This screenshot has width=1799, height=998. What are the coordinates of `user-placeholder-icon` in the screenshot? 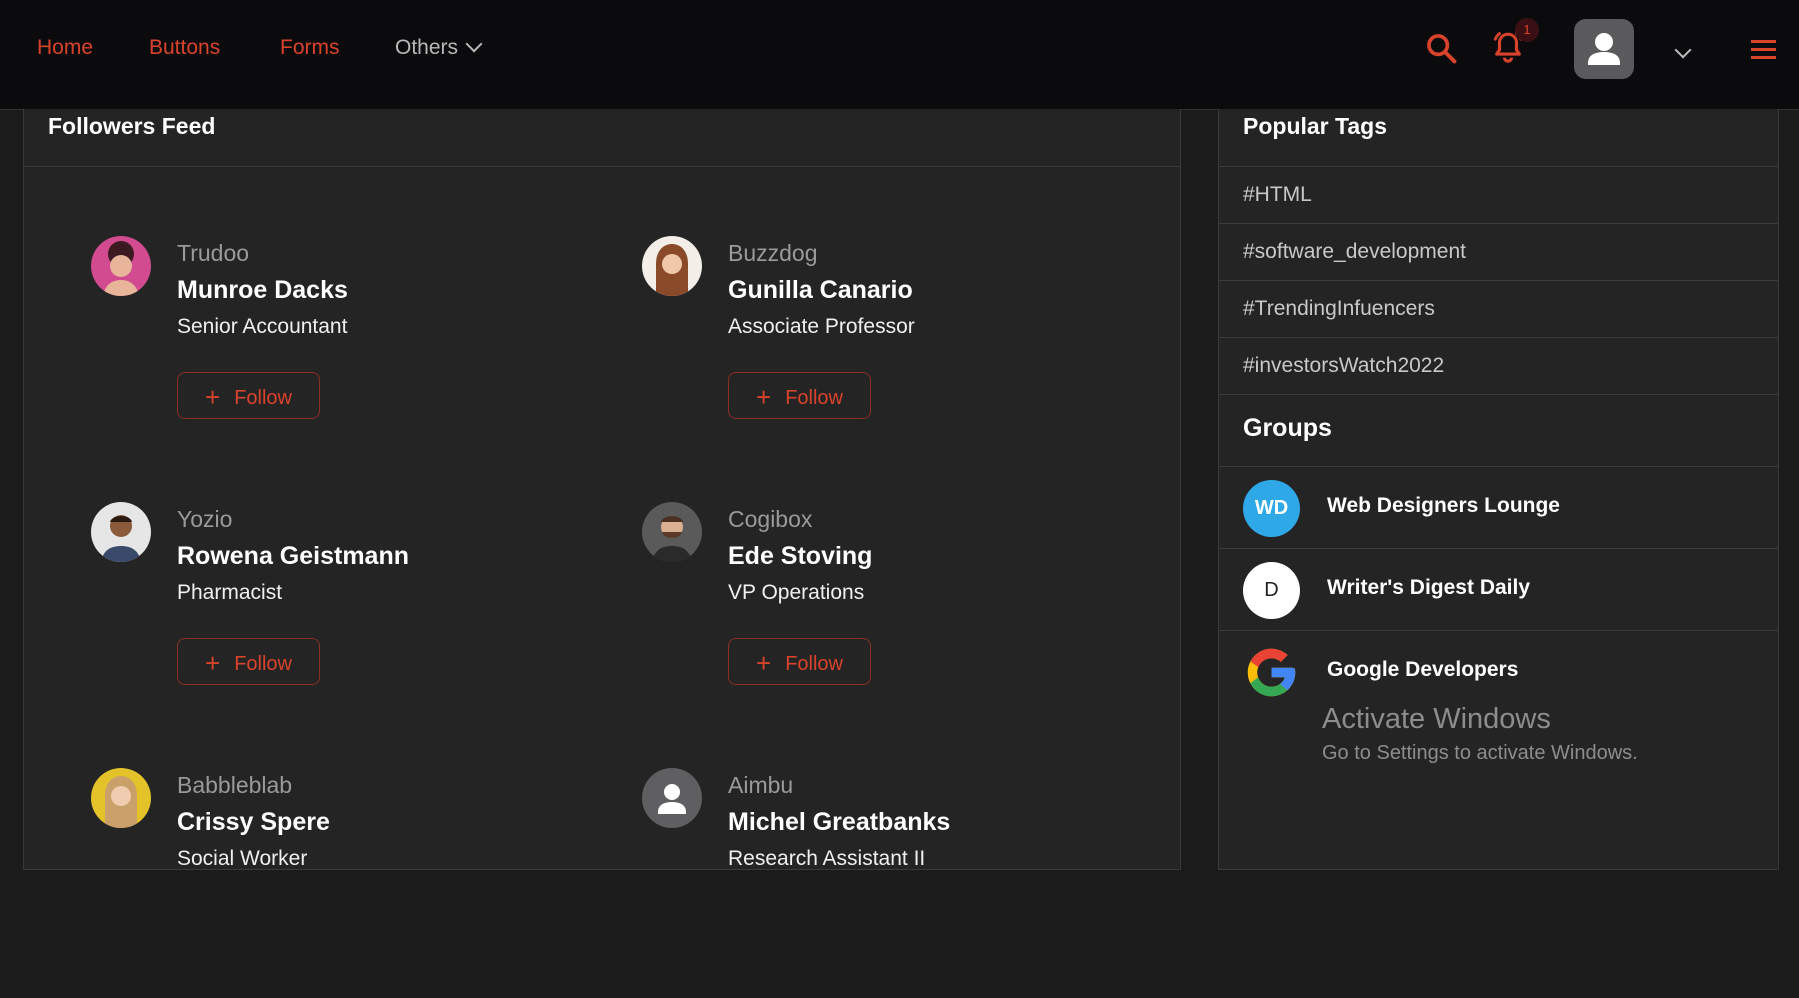 It's located at (672, 798).